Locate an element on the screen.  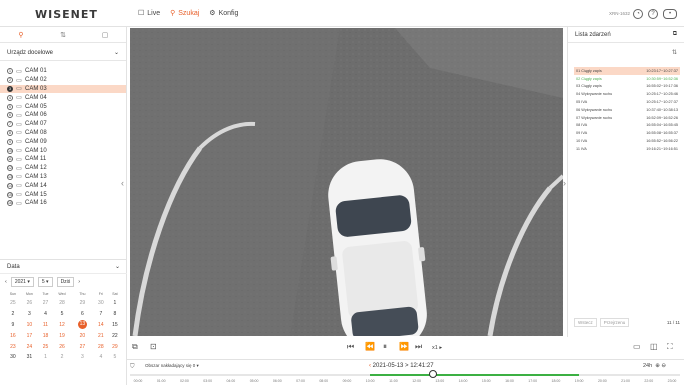
camera-item: 16 ▭ CAM 16 is located at coordinates (63, 203).